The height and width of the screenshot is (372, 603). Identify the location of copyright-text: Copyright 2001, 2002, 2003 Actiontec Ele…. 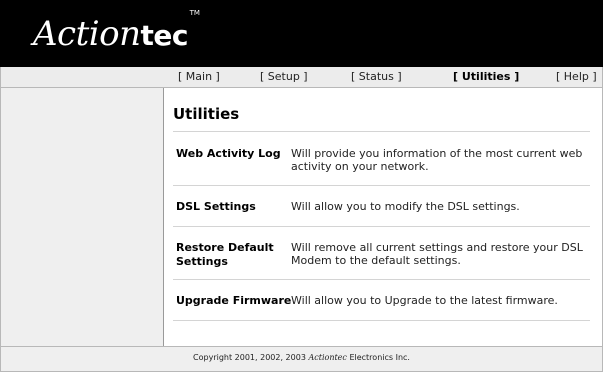
(301, 357).